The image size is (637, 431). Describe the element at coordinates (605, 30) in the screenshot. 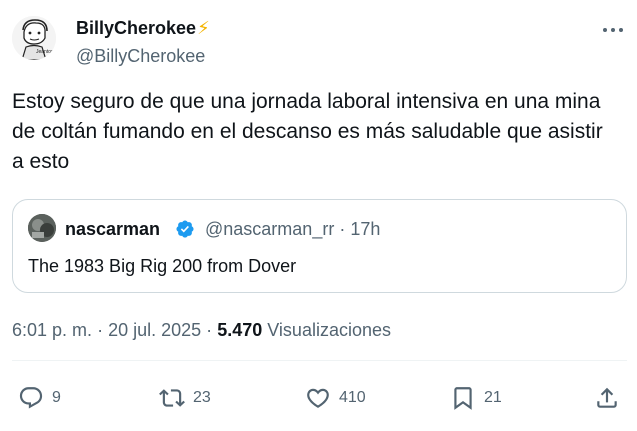

I see `more-icon` at that location.